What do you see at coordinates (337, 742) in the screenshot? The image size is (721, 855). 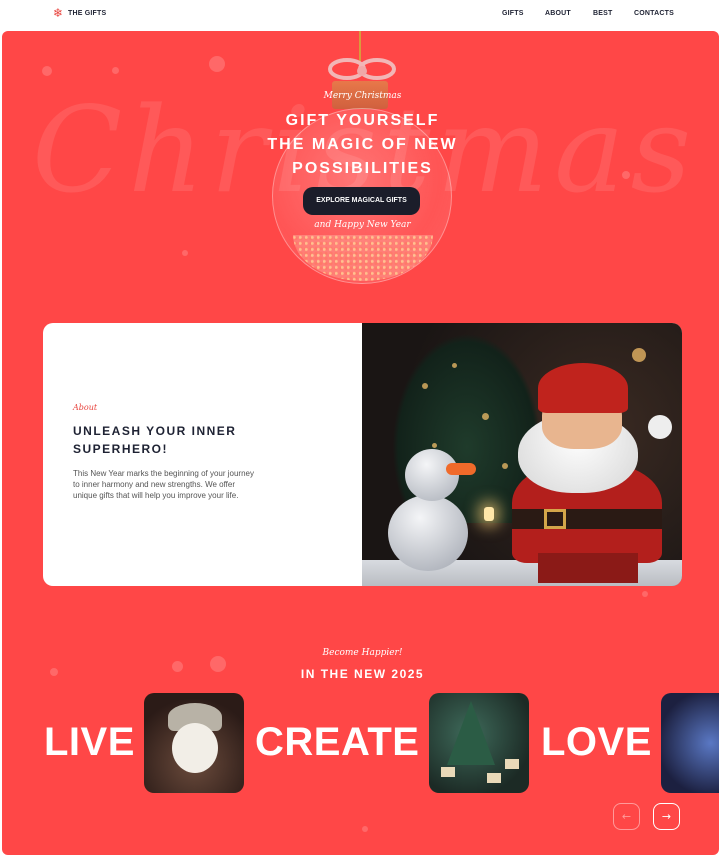 I see `word-create: CREATE` at bounding box center [337, 742].